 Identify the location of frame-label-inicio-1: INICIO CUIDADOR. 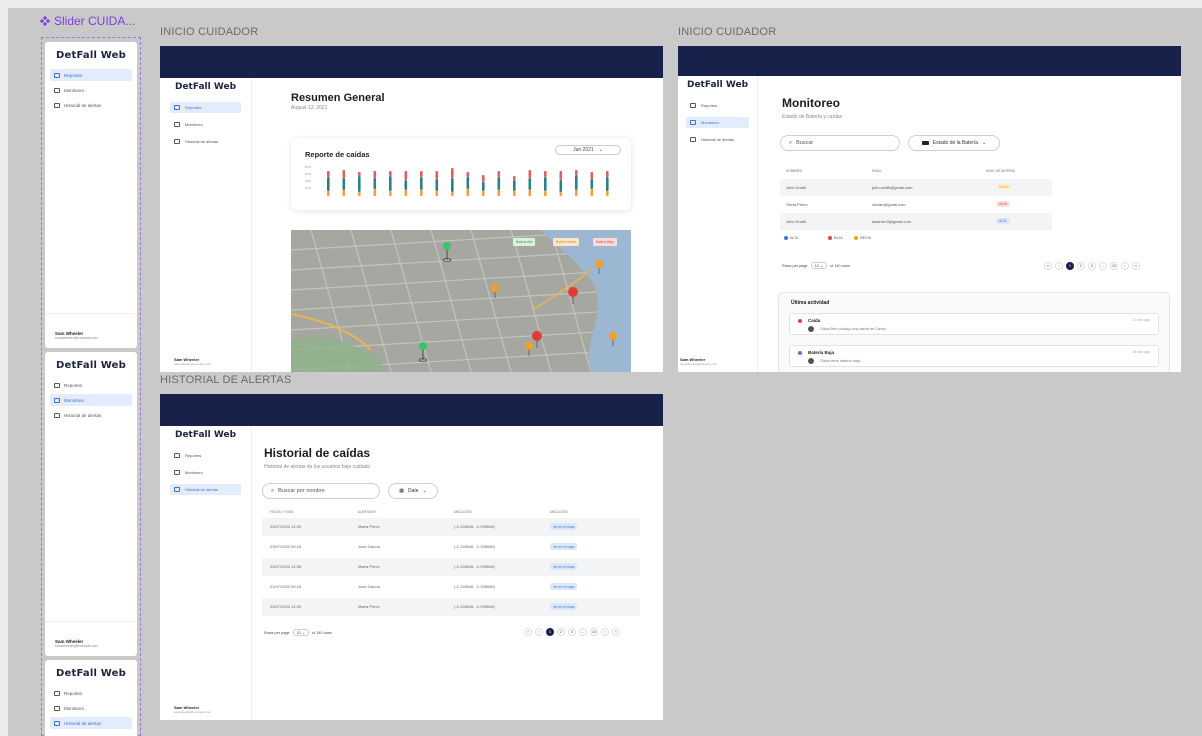
(209, 32).